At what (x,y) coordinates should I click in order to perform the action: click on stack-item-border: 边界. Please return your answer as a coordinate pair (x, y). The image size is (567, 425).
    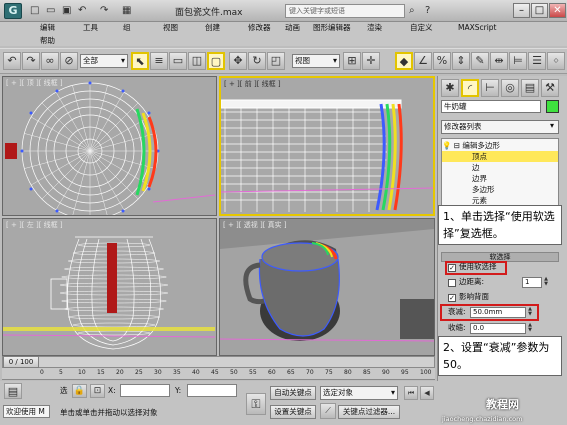
    Looking at the image, I should click on (500, 178).